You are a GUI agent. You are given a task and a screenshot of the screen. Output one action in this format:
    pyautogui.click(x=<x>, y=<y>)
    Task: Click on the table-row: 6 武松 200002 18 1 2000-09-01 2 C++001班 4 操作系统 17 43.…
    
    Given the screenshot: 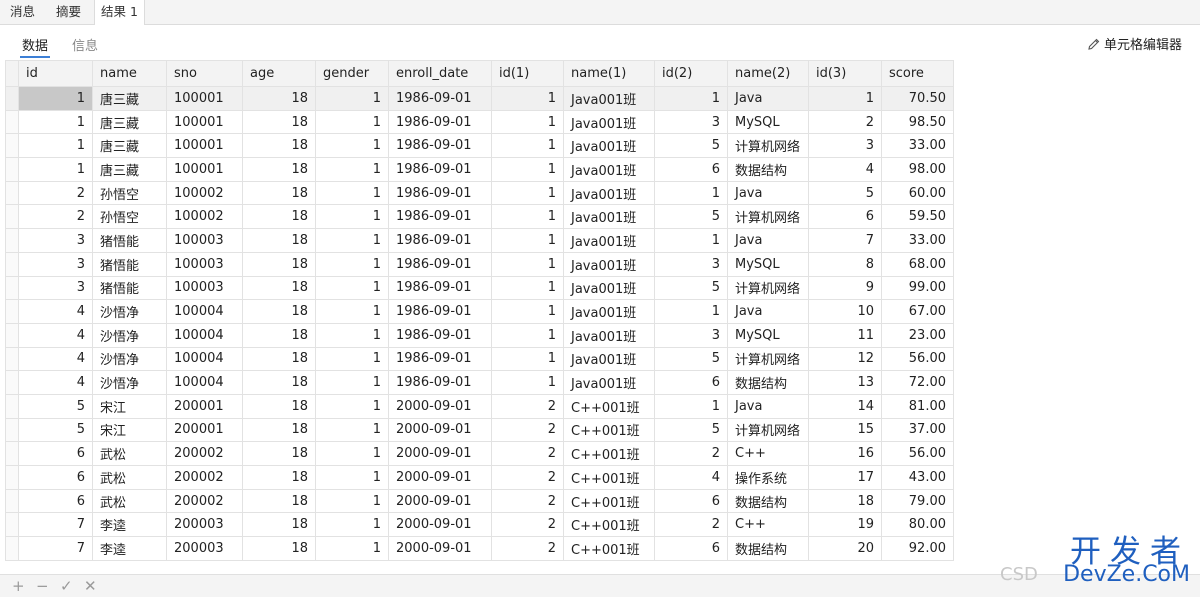 What is the action you would take?
    pyautogui.click(x=479, y=477)
    